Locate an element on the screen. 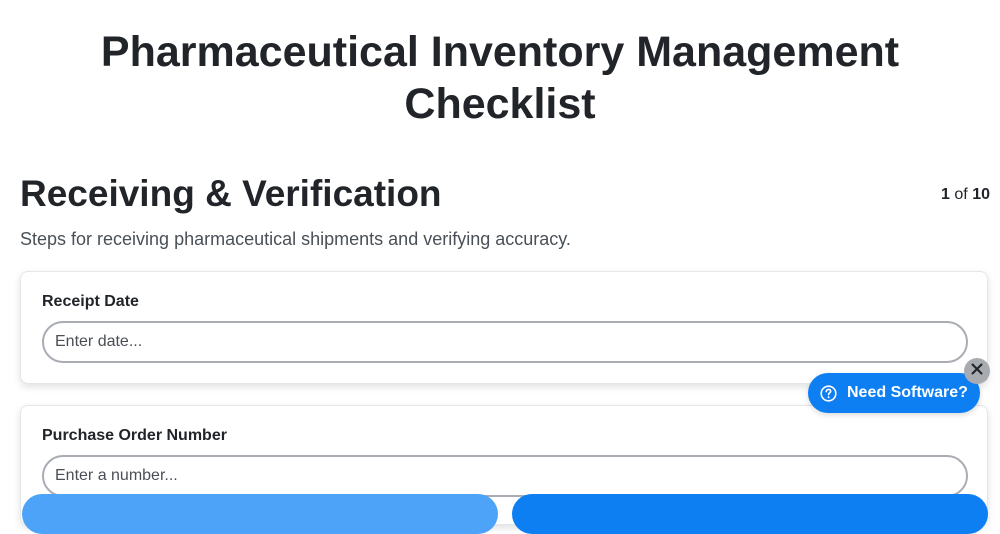 This screenshot has width=1000, height=534. question-circle-icon is located at coordinates (828, 393).